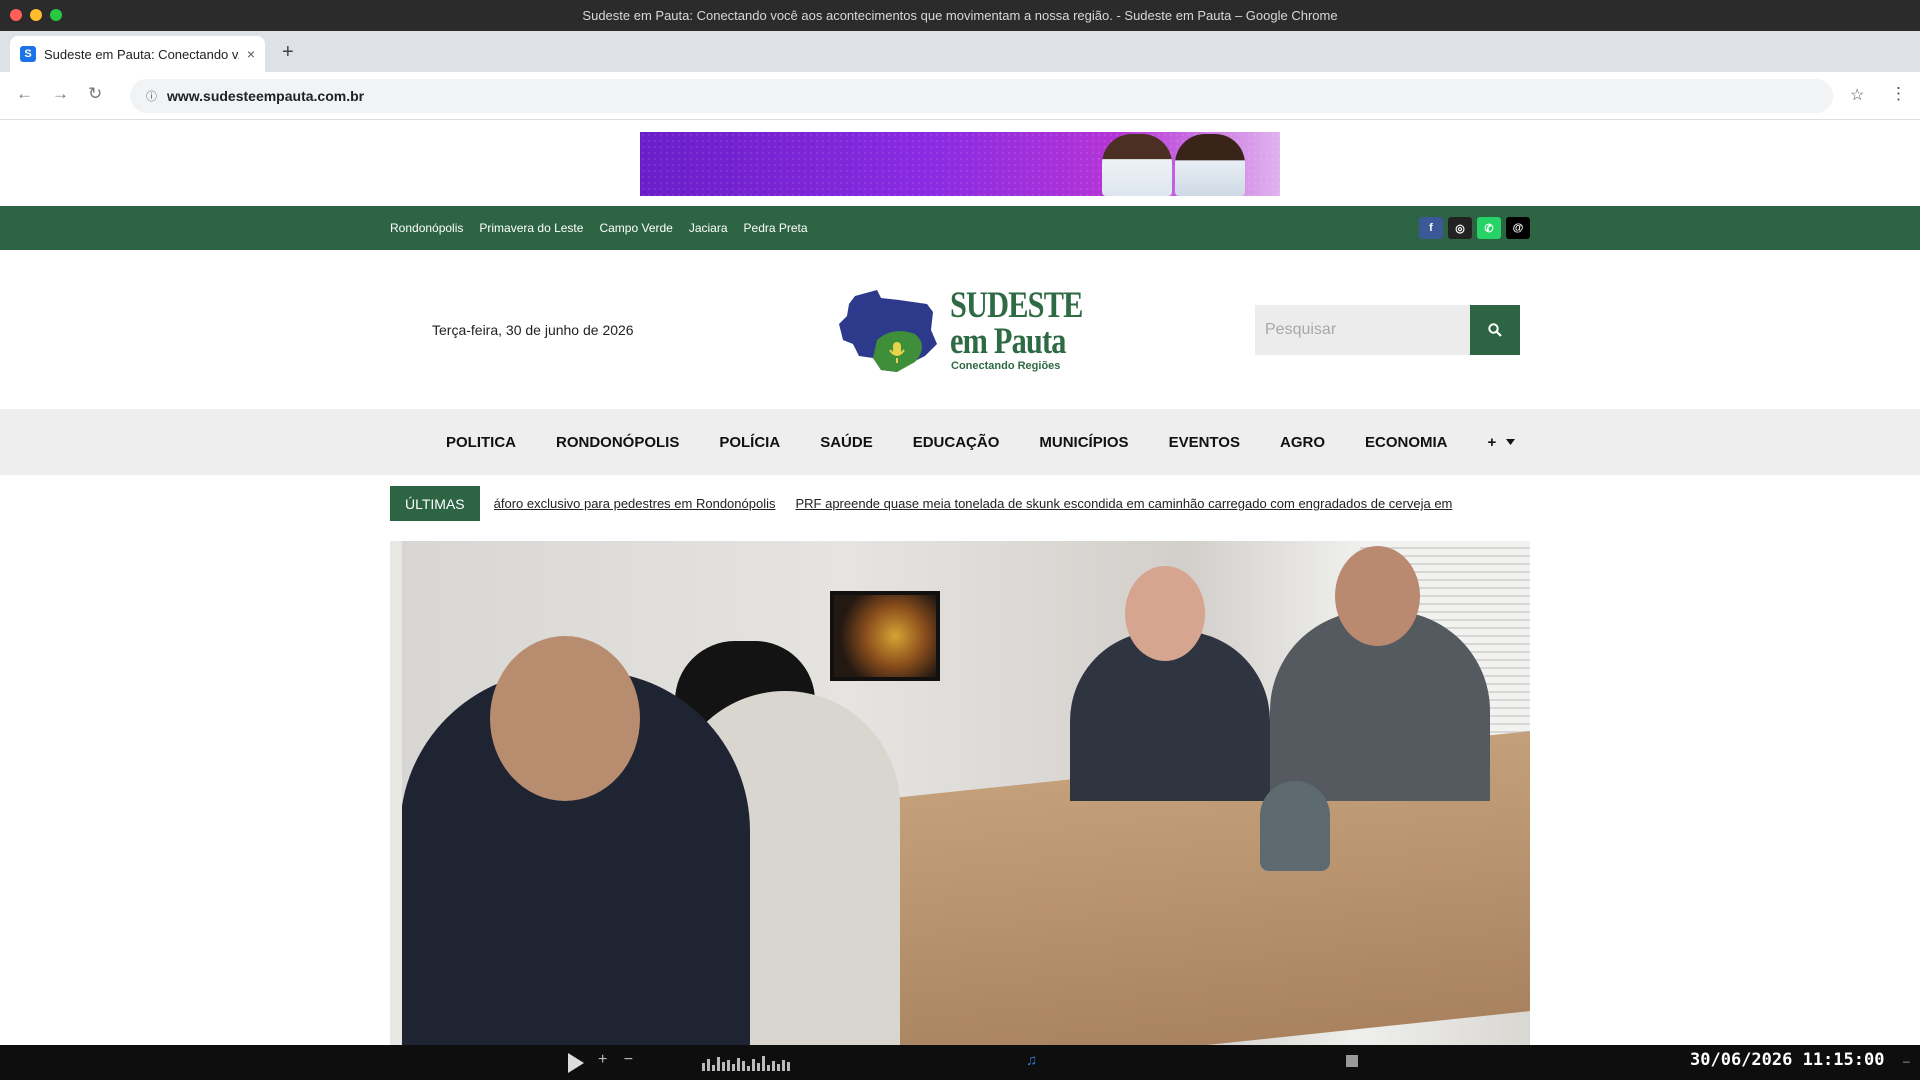 The height and width of the screenshot is (1080, 1920). I want to click on minimize-window-button, so click(36, 15).